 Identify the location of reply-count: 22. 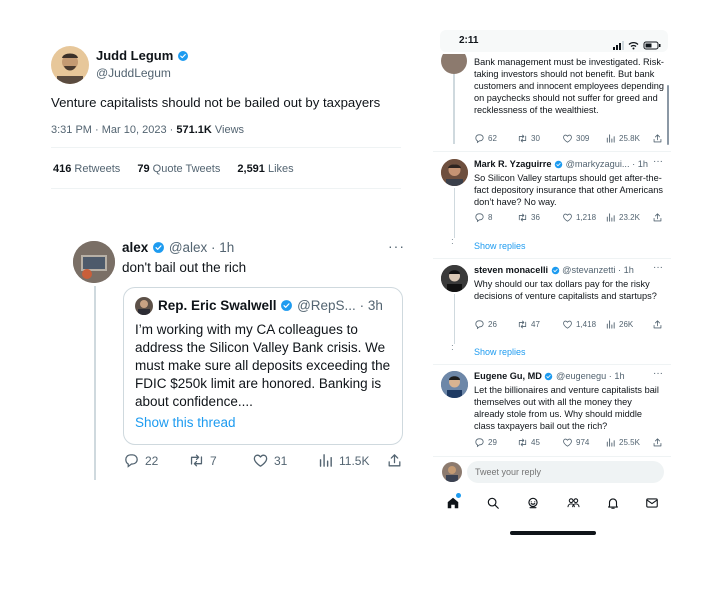
(152, 460).